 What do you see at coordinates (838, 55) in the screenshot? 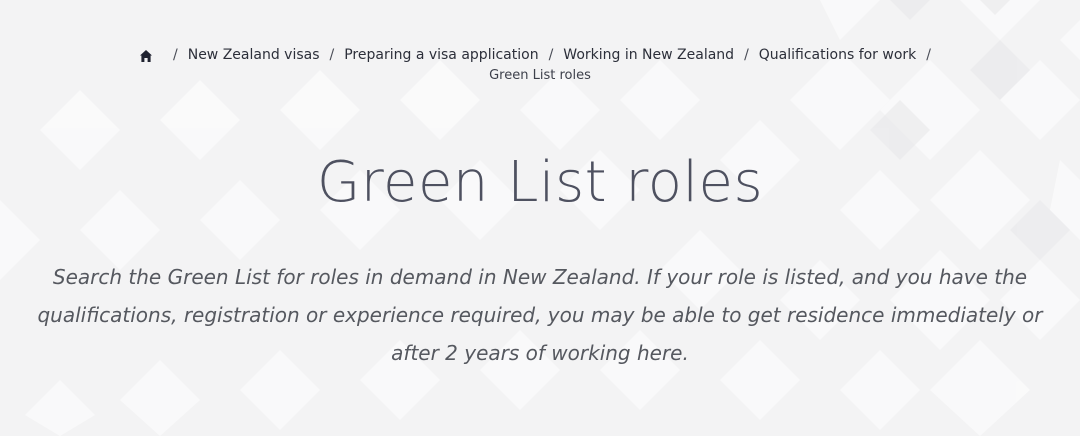
I see `breadcrumb-link-qualifications-for-work: Qualifications for work` at bounding box center [838, 55].